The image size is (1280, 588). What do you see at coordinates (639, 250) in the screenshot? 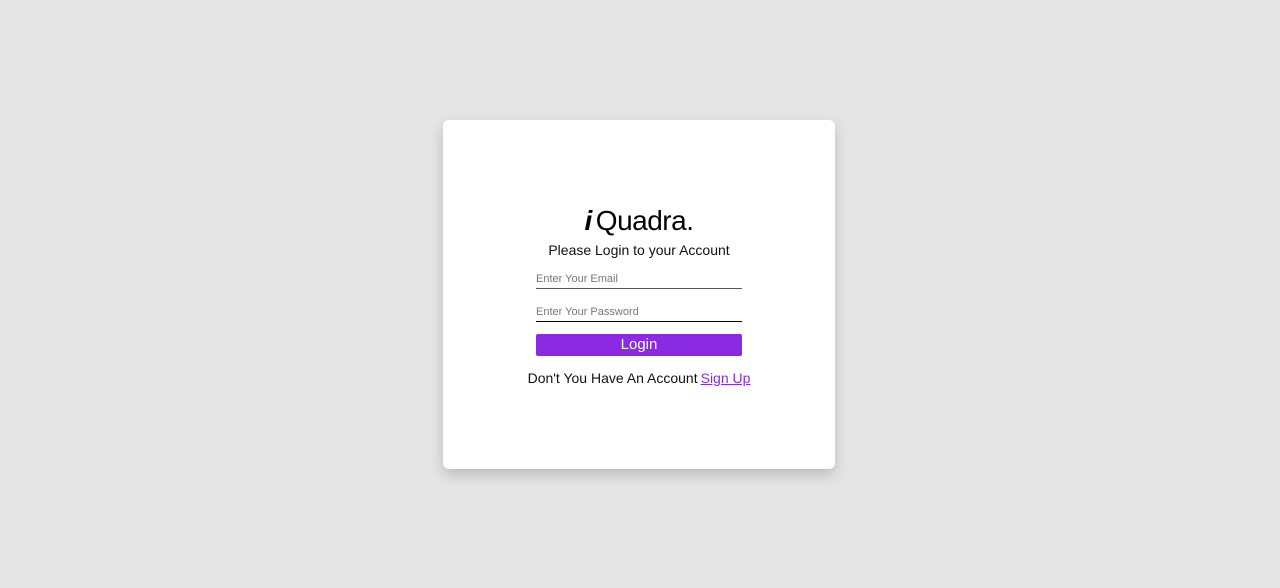
I see `login-subtitle: Please Login to your Account` at bounding box center [639, 250].